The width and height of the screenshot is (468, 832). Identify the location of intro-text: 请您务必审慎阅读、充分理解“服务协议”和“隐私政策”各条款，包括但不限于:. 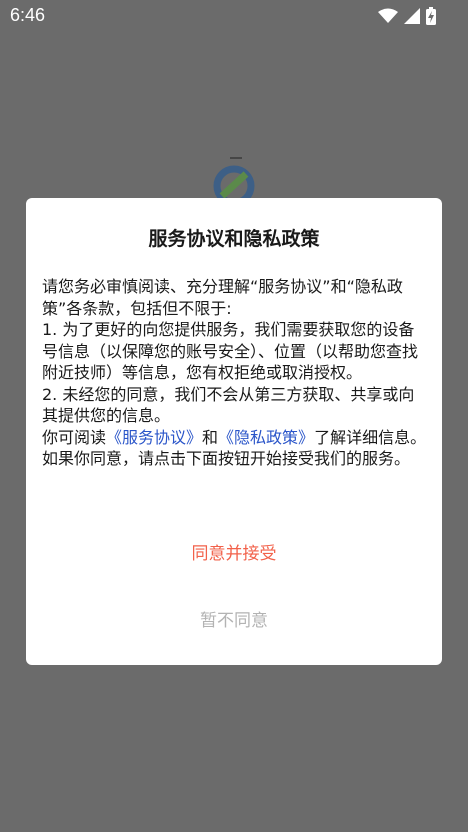
(222, 297).